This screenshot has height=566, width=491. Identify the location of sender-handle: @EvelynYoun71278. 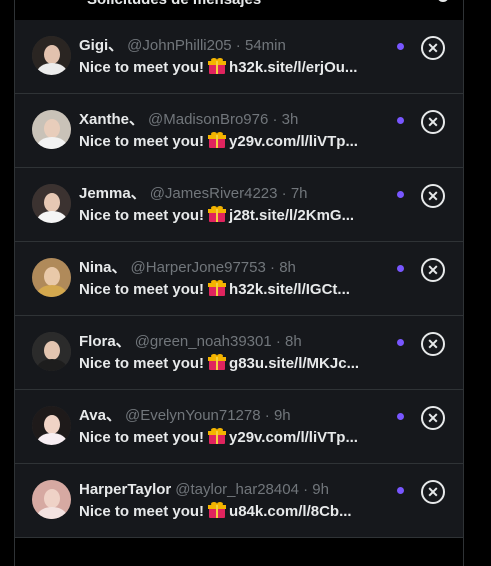
(192, 415).